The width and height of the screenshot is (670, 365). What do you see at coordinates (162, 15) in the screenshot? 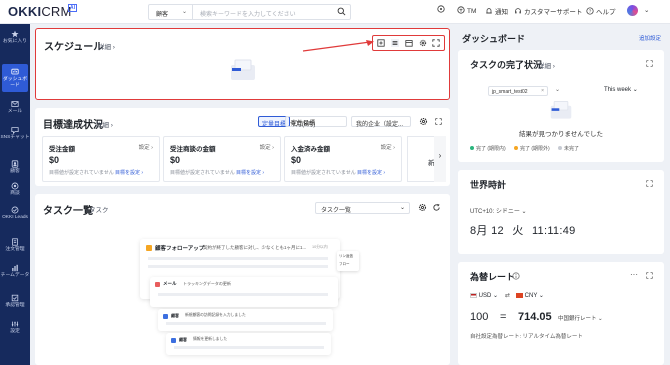
I see `search-scope-label: 顧客` at bounding box center [162, 15].